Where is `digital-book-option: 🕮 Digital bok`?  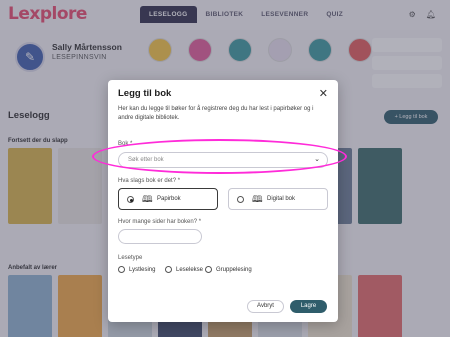 digital-book-option: 🕮 Digital bok is located at coordinates (278, 199).